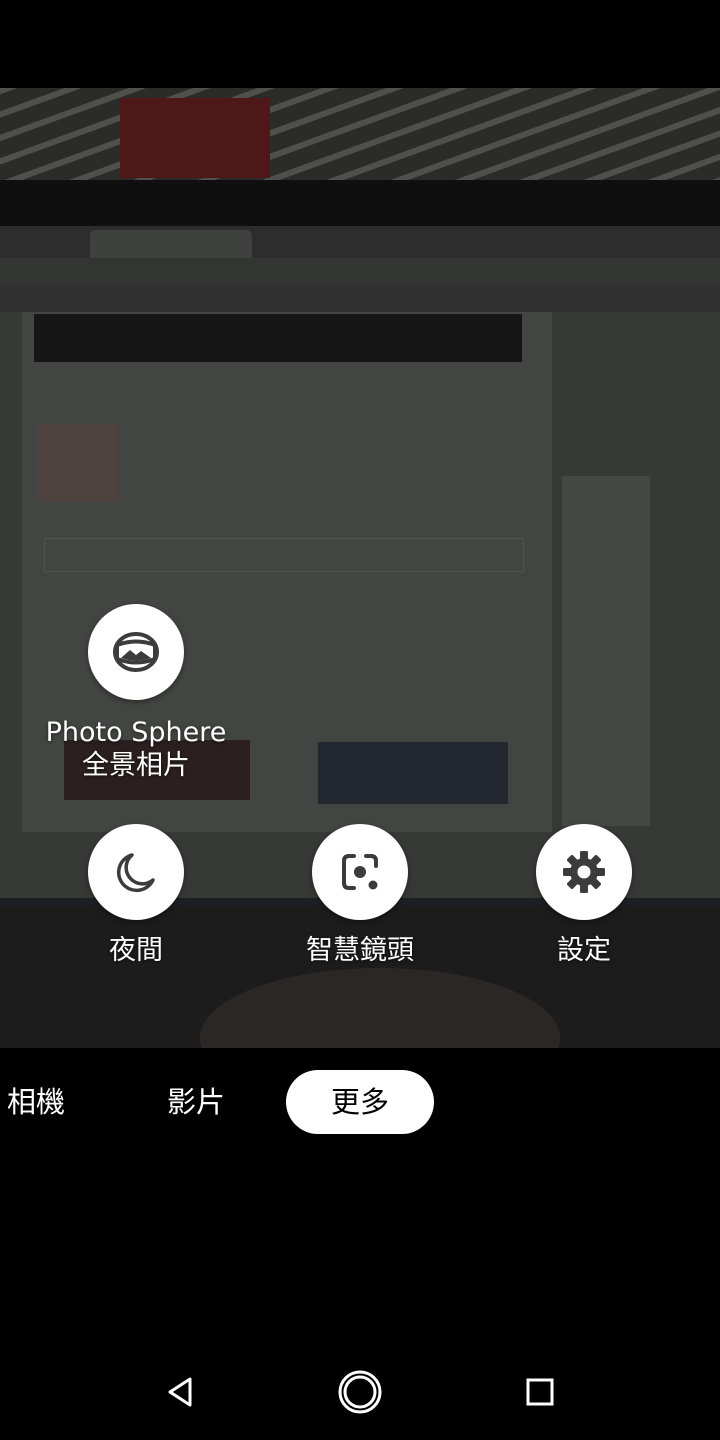 The height and width of the screenshot is (1440, 720). I want to click on mode-settings-circle, so click(584, 872).